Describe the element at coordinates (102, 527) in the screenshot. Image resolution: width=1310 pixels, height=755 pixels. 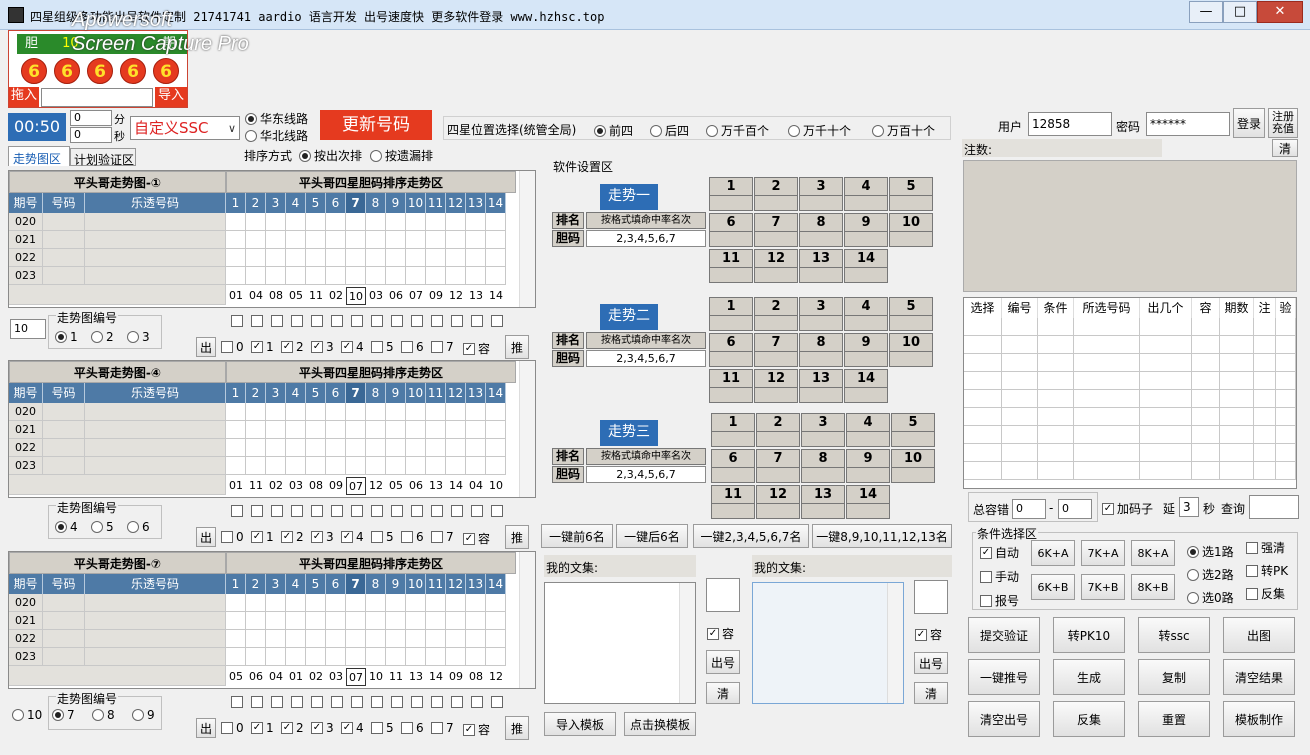
I see `chart-number-radio: 5` at that location.